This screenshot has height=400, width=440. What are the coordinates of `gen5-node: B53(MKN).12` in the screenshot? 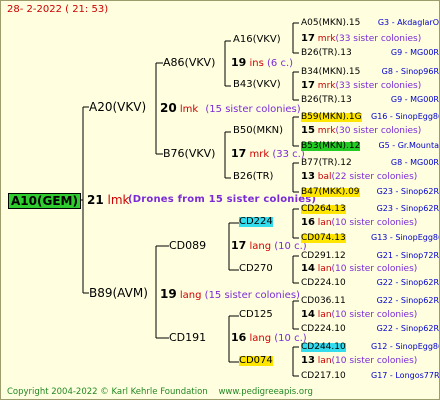 It's located at (331, 146).